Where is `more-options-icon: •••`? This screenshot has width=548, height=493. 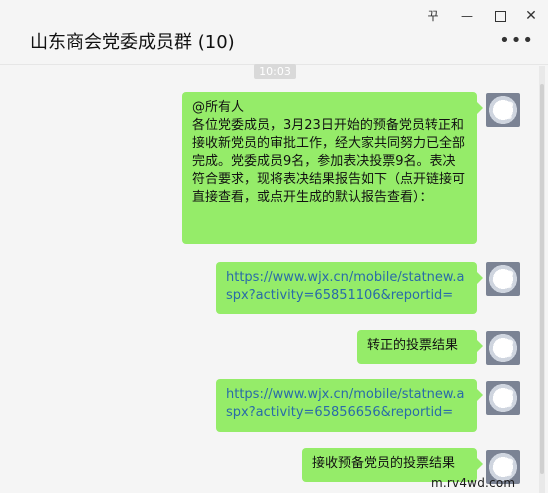 more-options-icon: ••• is located at coordinates (516, 40).